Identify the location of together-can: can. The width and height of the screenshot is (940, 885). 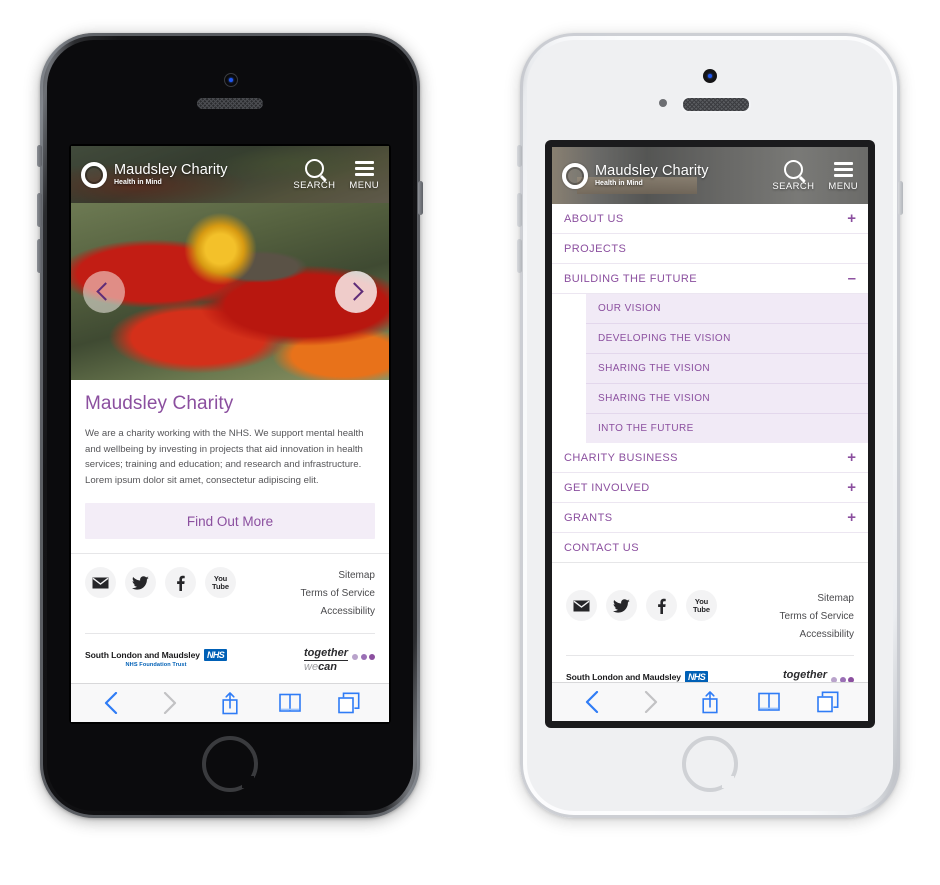
(328, 666).